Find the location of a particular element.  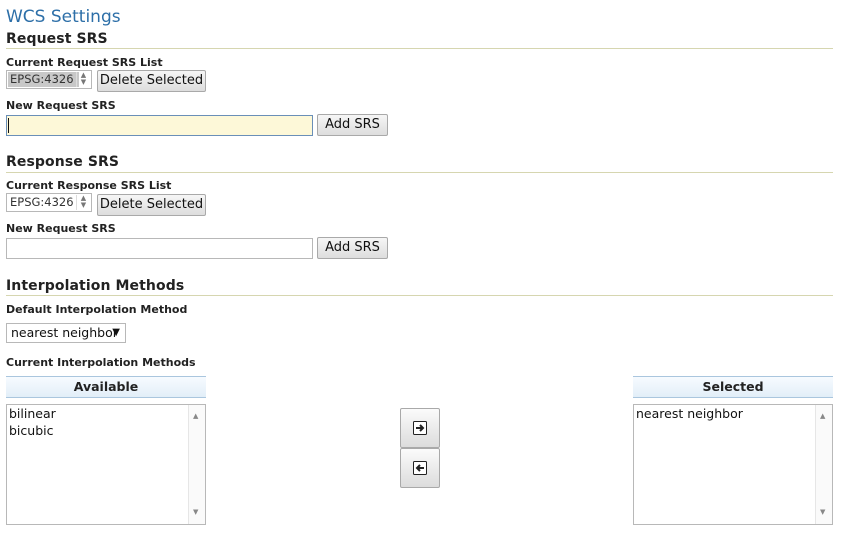

interpolation-heading: Interpolation Methods is located at coordinates (95, 286).